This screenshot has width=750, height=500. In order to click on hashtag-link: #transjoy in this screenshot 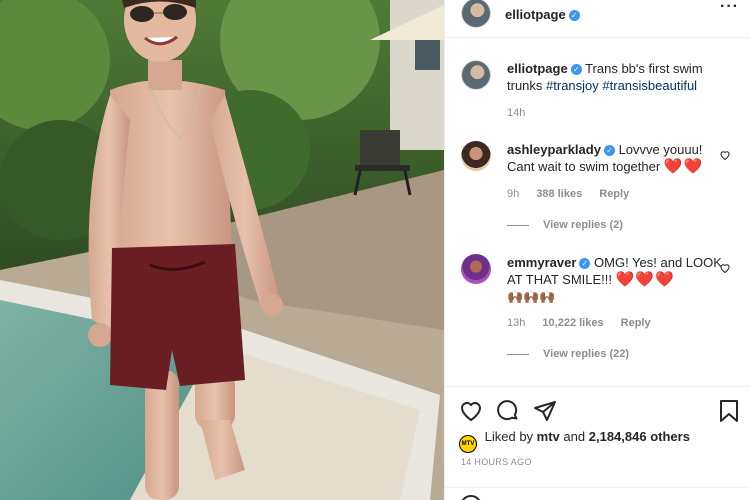, I will do `click(572, 85)`.